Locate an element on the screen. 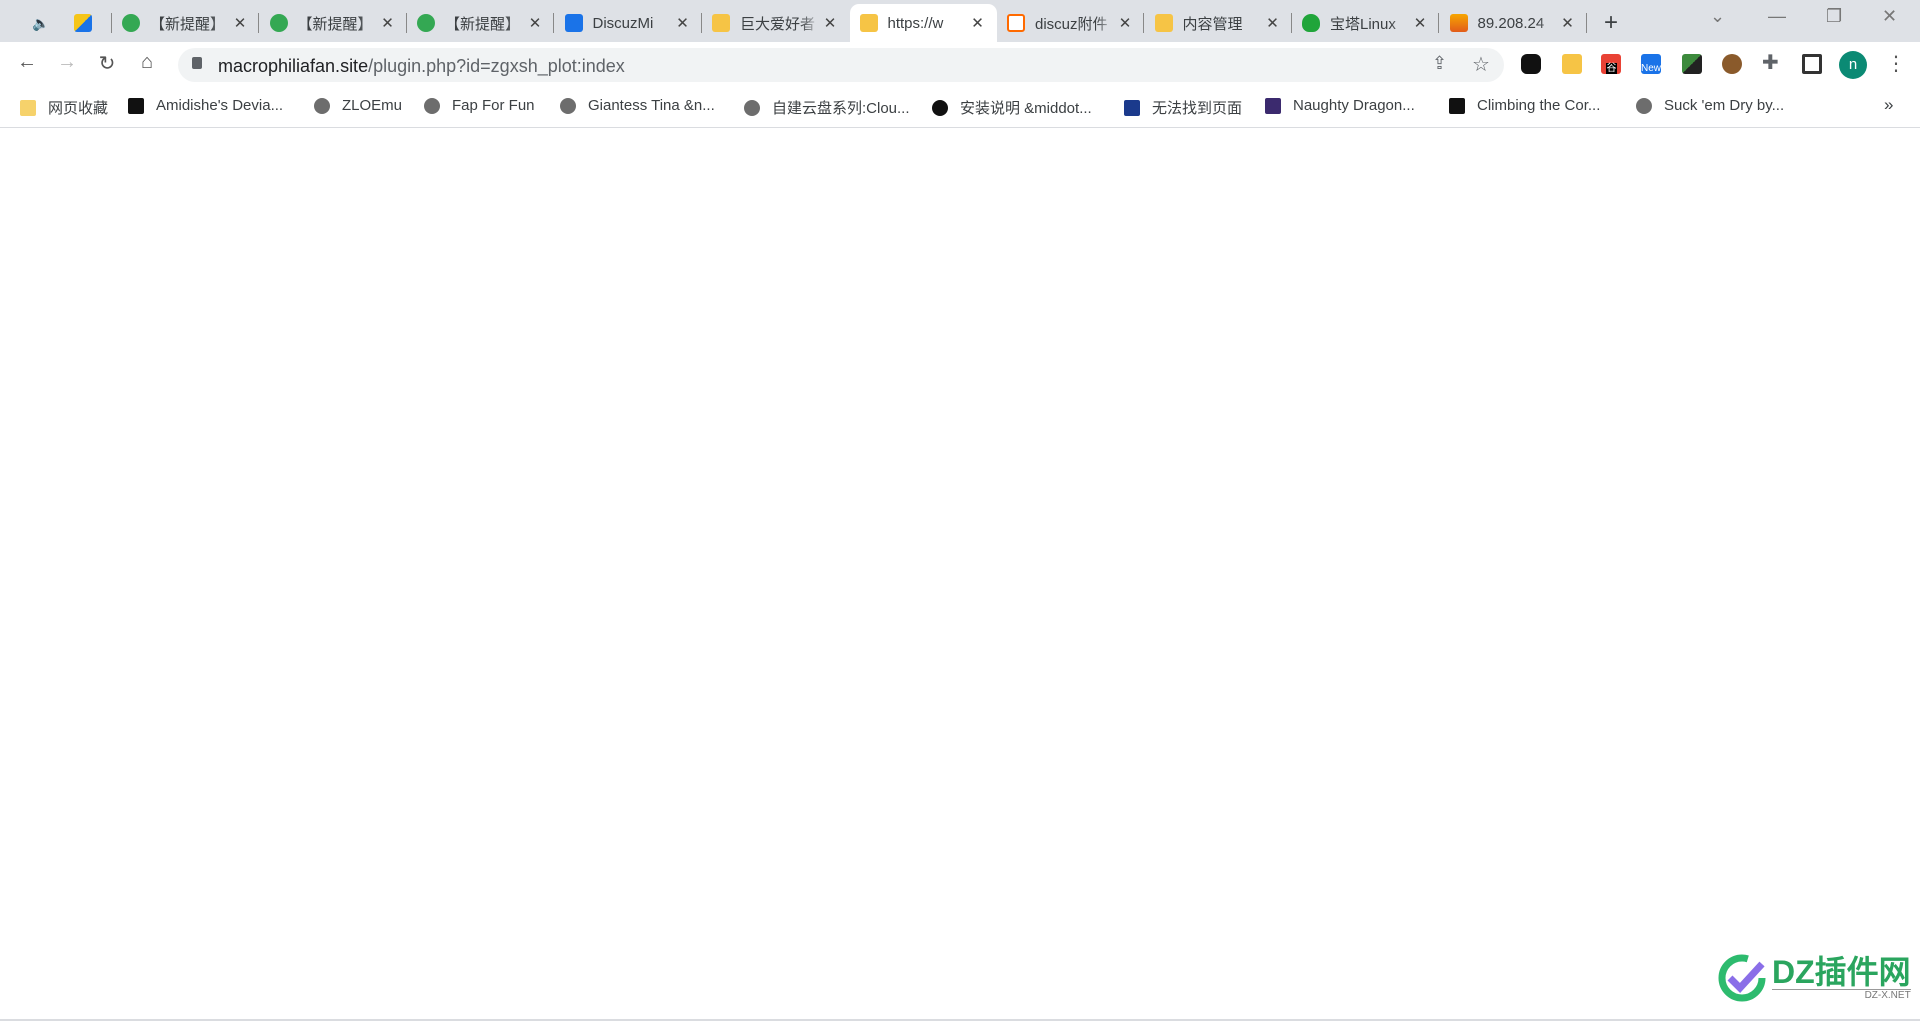 The width and height of the screenshot is (1920, 1021). folder-icon is located at coordinates (28, 107).